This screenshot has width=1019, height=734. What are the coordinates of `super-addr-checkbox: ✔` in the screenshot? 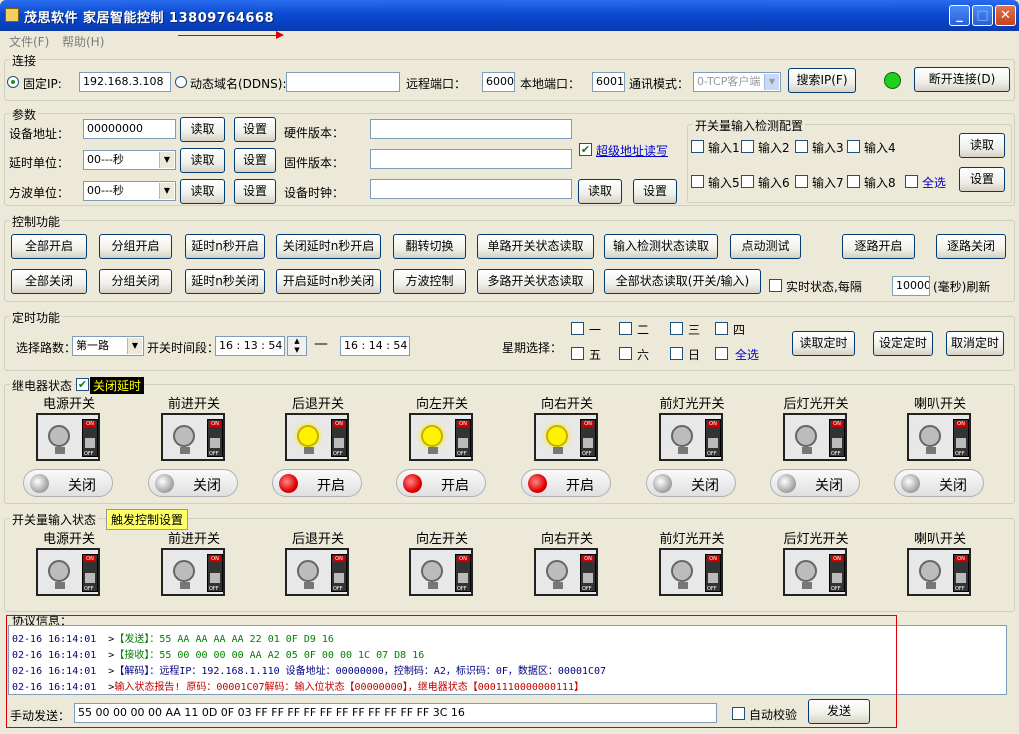 It's located at (585, 149).